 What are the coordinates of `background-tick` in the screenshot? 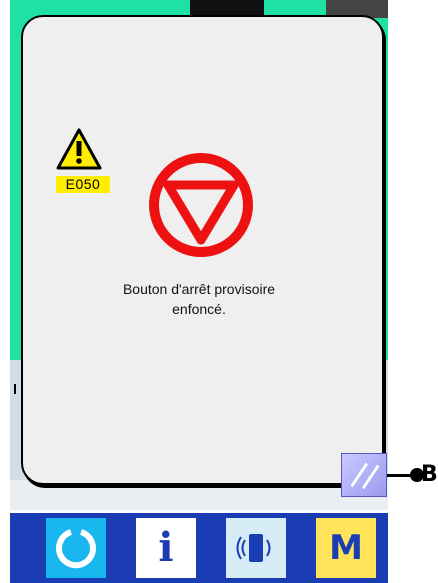 It's located at (15, 389).